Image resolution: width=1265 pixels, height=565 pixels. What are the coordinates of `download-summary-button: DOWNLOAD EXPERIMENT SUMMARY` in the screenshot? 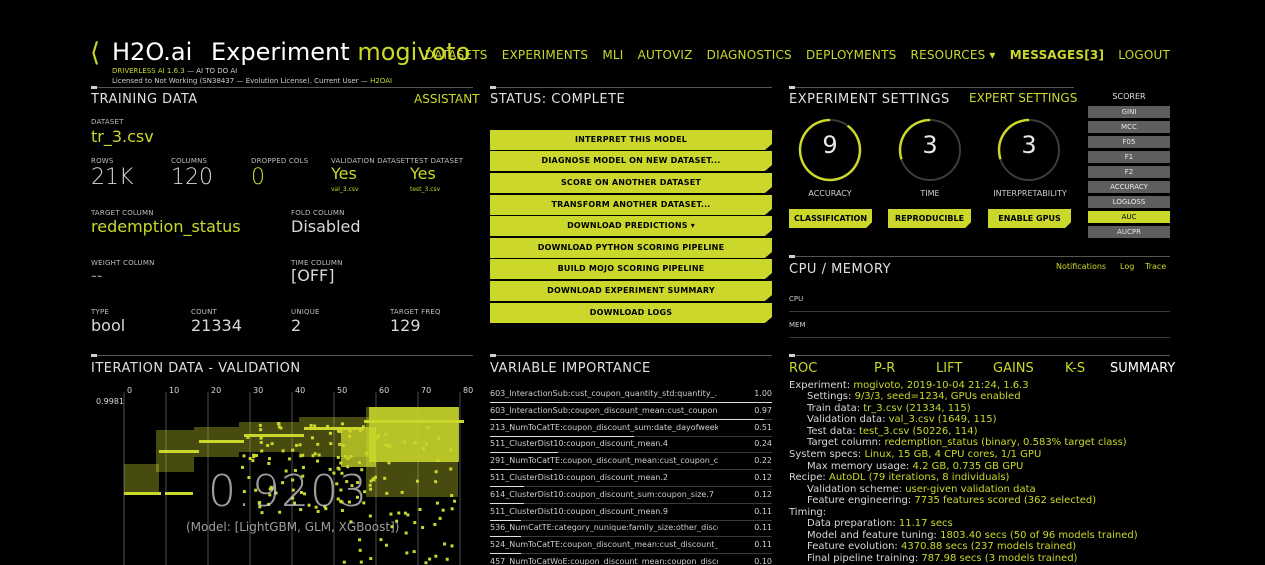 It's located at (631, 291).